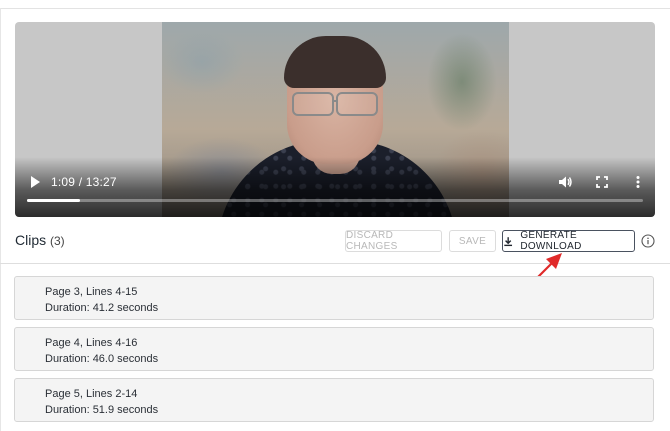  I want to click on clips-heading: Clips (3), so click(40, 240).